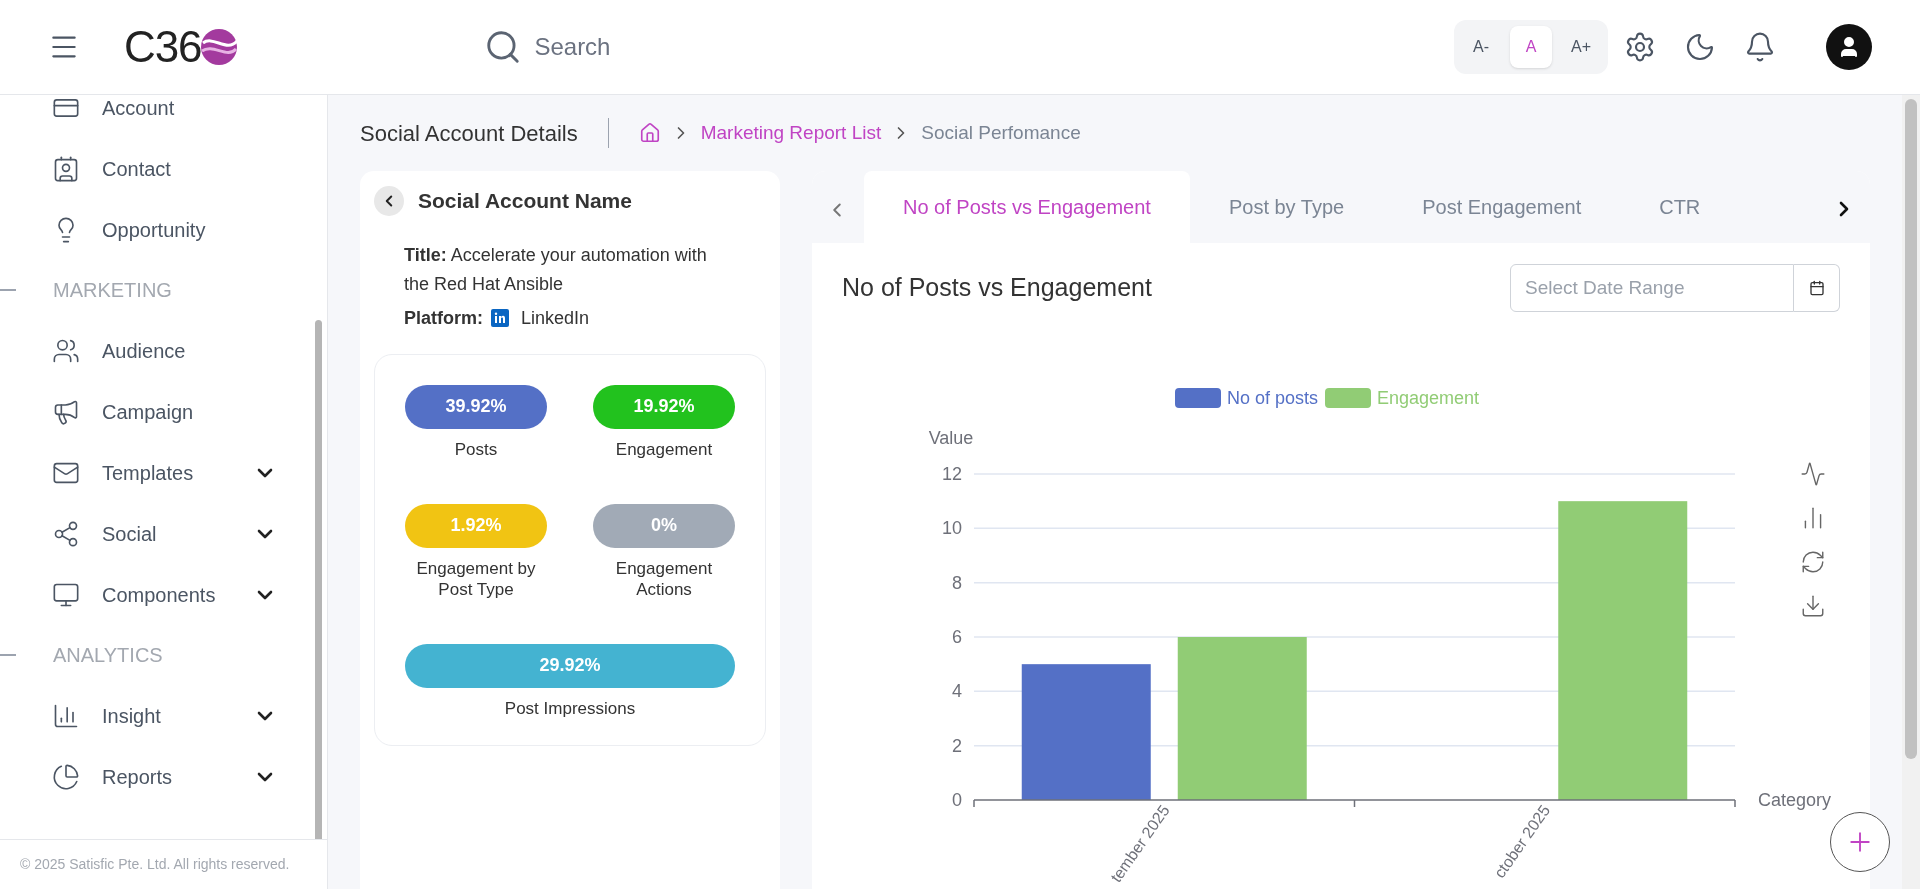  What do you see at coordinates (664, 525) in the screenshot?
I see `stat-pill: 0%` at bounding box center [664, 525].